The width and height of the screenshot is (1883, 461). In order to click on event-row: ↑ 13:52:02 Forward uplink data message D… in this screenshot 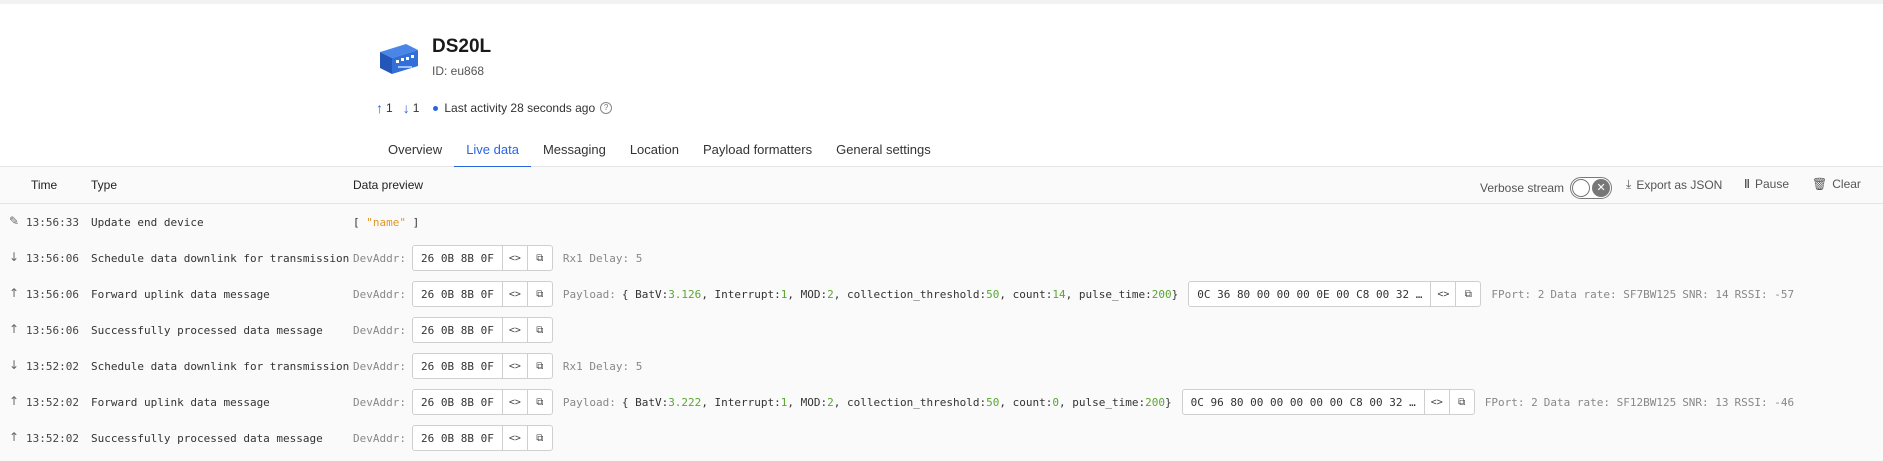, I will do `click(941, 402)`.